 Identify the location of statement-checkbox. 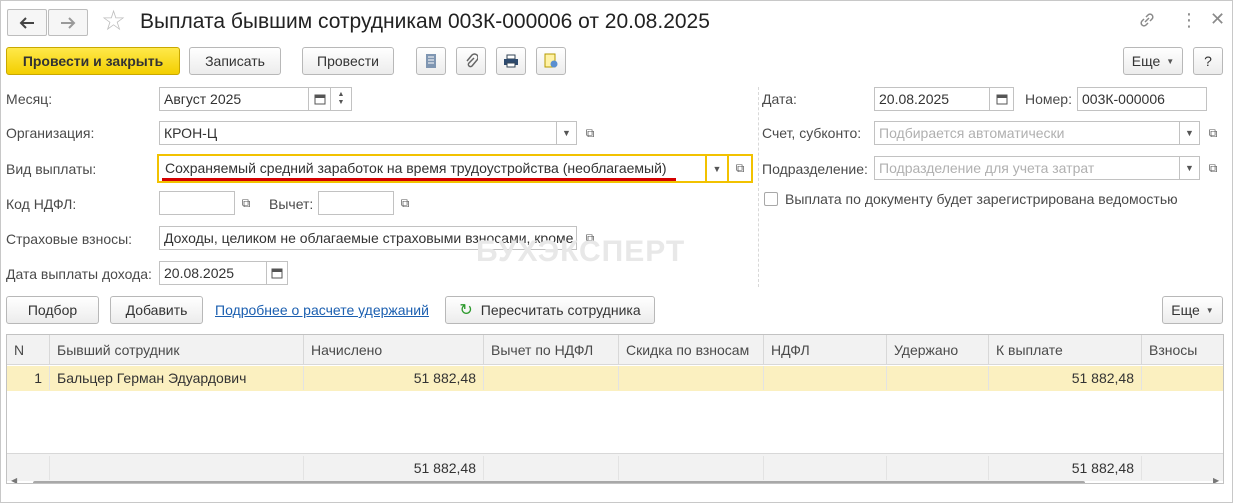
(771, 199).